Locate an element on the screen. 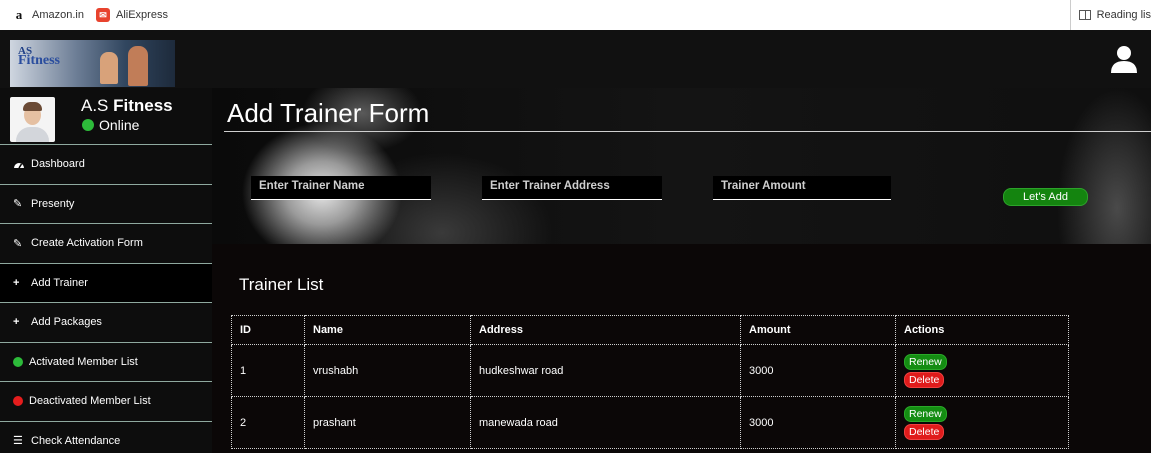  sidebar-item-check-attendance: ☰ Check Attendance is located at coordinates (106, 437).